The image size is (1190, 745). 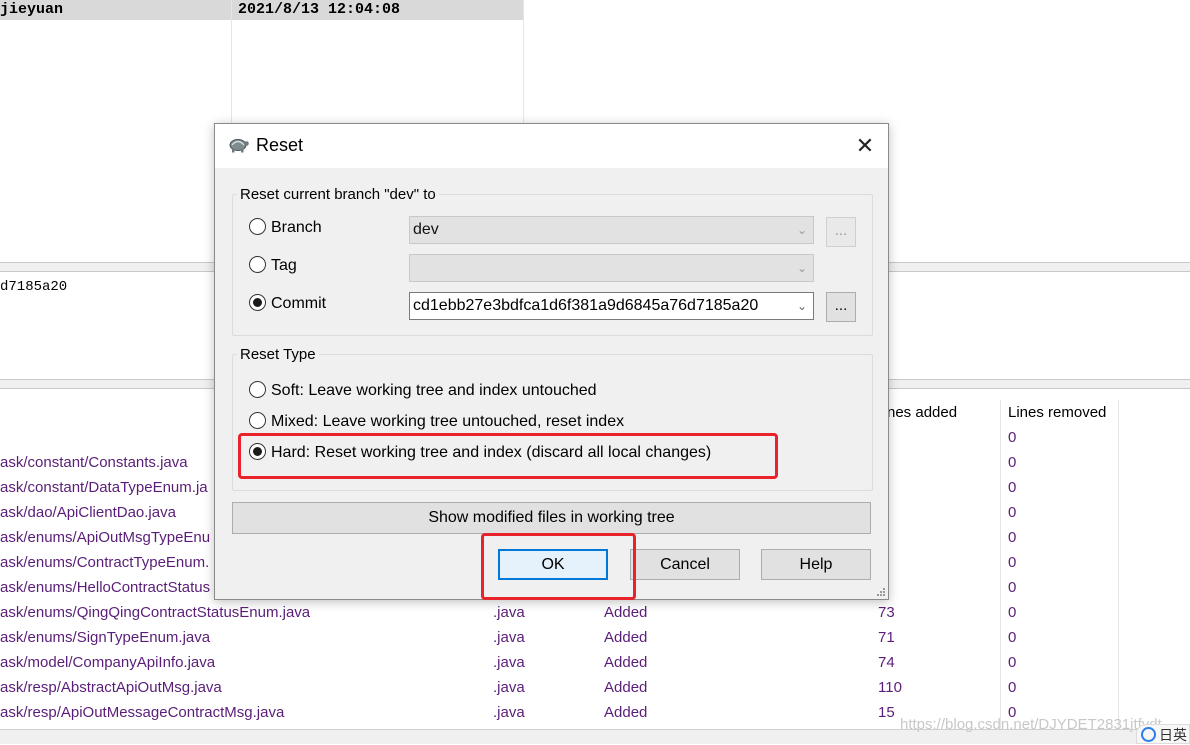 What do you see at coordinates (1057, 412) in the screenshot?
I see `header-lines-removed: Lines removed` at bounding box center [1057, 412].